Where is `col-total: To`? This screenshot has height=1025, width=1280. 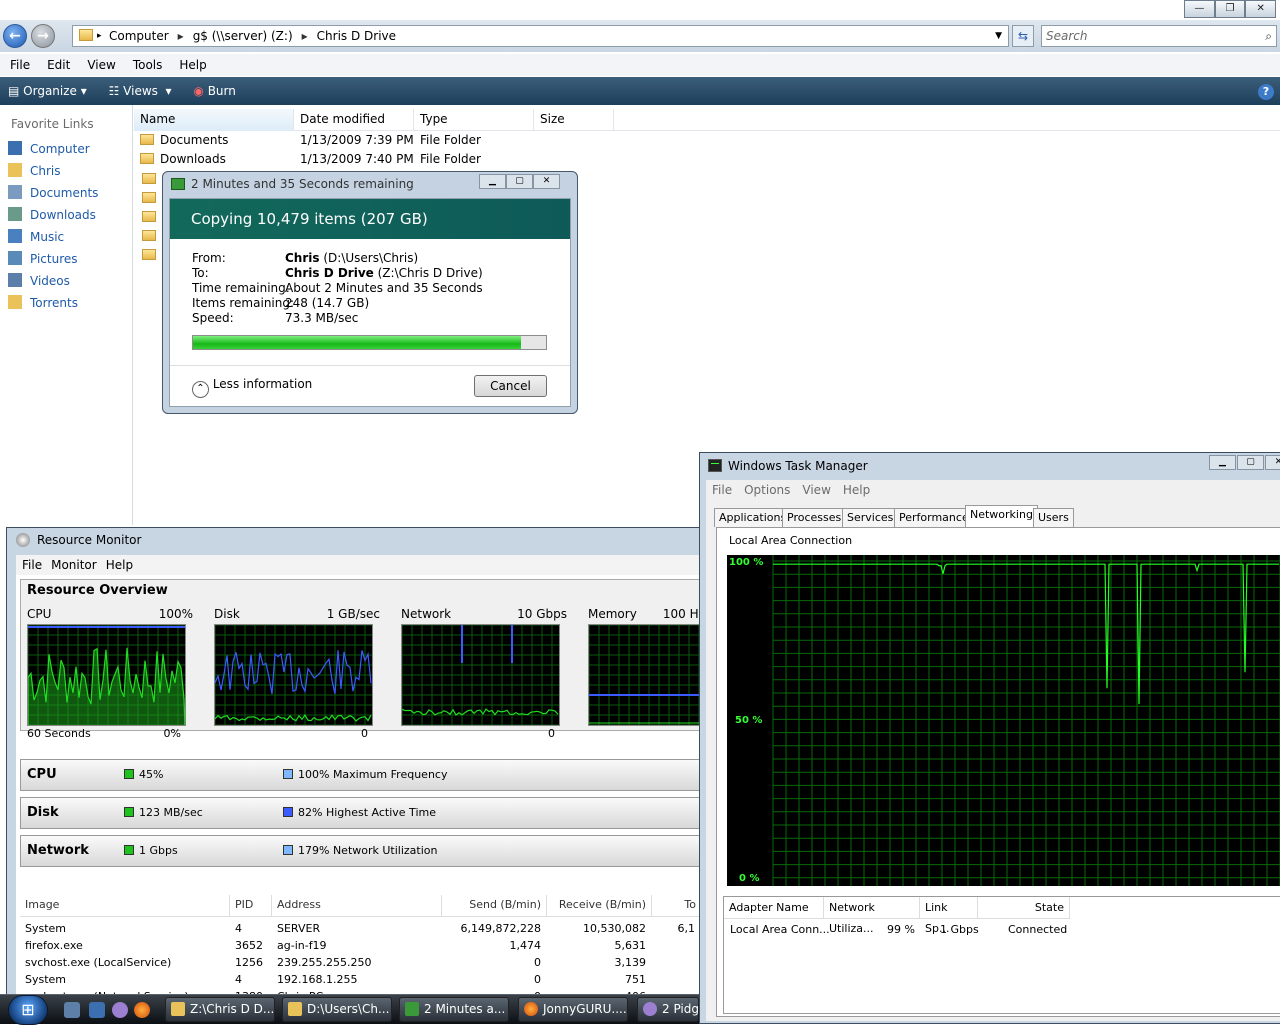
col-total: To is located at coordinates (676, 906).